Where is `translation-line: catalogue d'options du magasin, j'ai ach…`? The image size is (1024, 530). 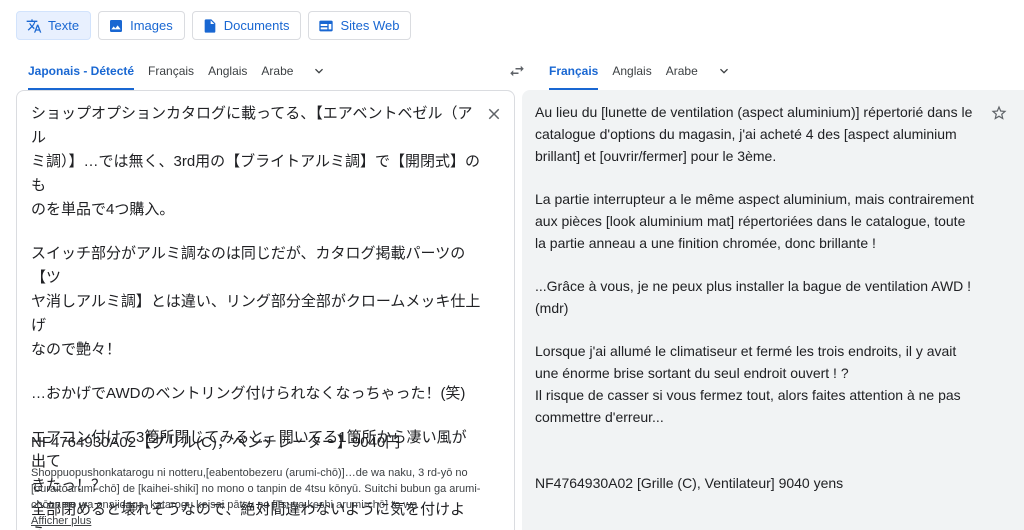
translation-line: catalogue d'options du magasin, j'ai ach… is located at coordinates (746, 134).